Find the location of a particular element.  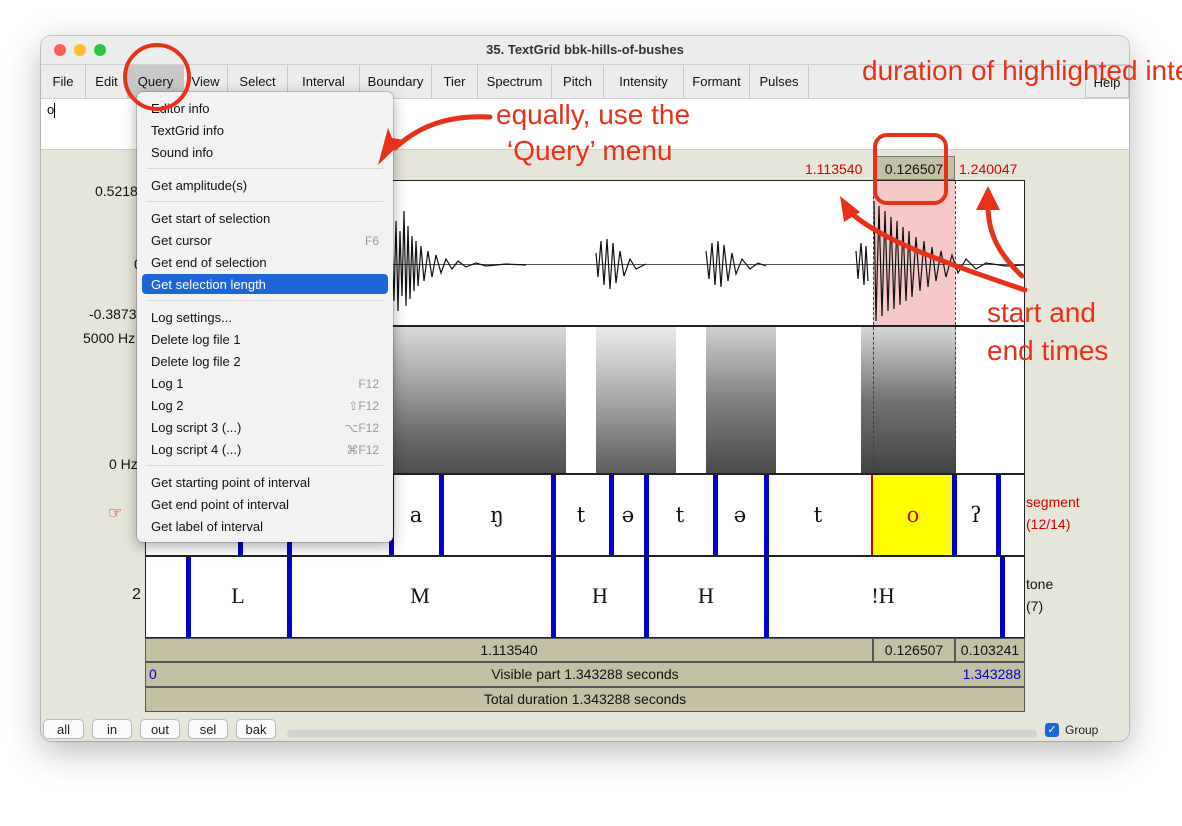

spectrogram-bottom-label: 0 Hz is located at coordinates (123, 464).